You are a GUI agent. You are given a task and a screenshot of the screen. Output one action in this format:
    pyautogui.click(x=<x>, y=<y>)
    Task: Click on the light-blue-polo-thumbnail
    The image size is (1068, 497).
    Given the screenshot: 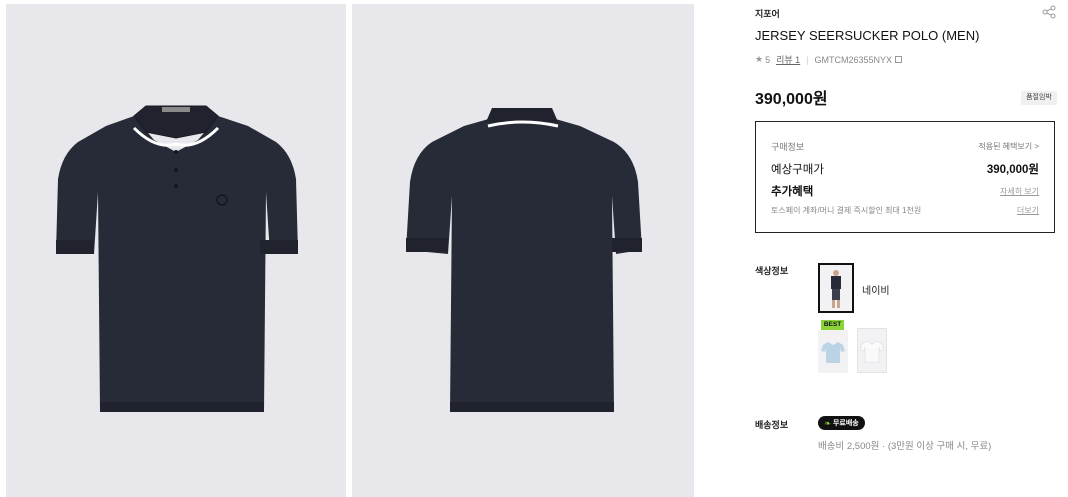 What is the action you would take?
    pyautogui.click(x=833, y=352)
    